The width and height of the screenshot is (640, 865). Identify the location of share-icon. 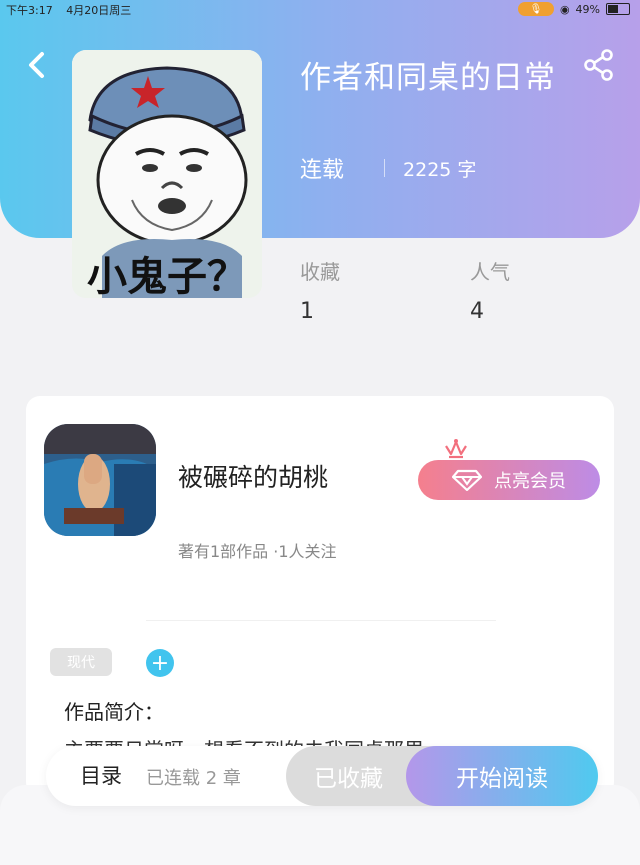
(599, 65).